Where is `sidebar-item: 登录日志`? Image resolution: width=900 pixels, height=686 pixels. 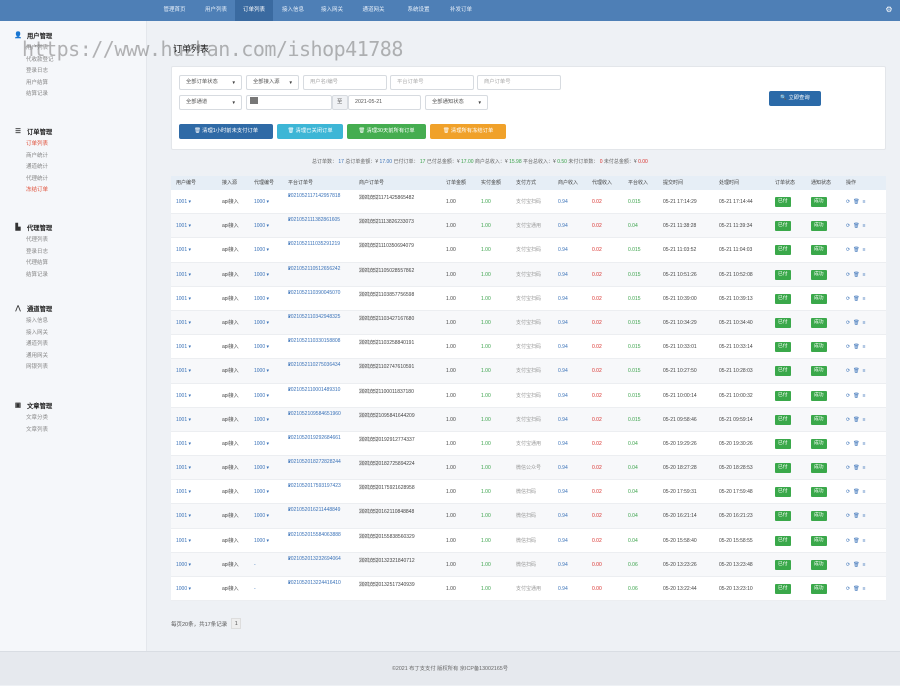
sidebar-item: 登录日志 is located at coordinates (37, 70).